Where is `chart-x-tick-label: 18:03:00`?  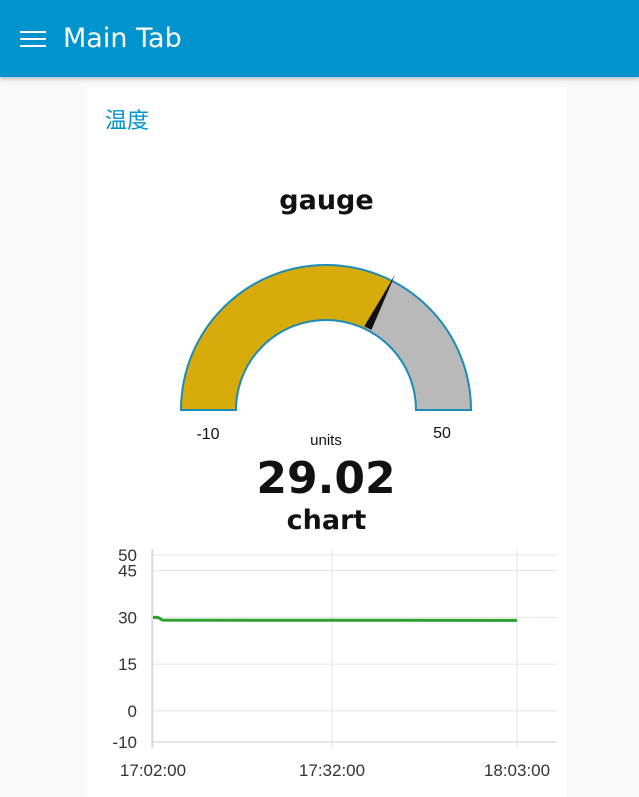
chart-x-tick-label: 18:03:00 is located at coordinates (517, 770).